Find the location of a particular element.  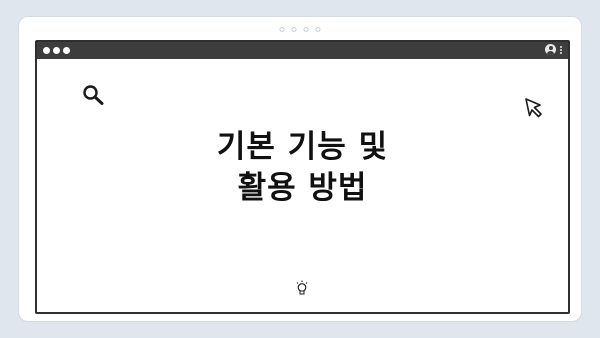

minimize-dot is located at coordinates (56, 50).